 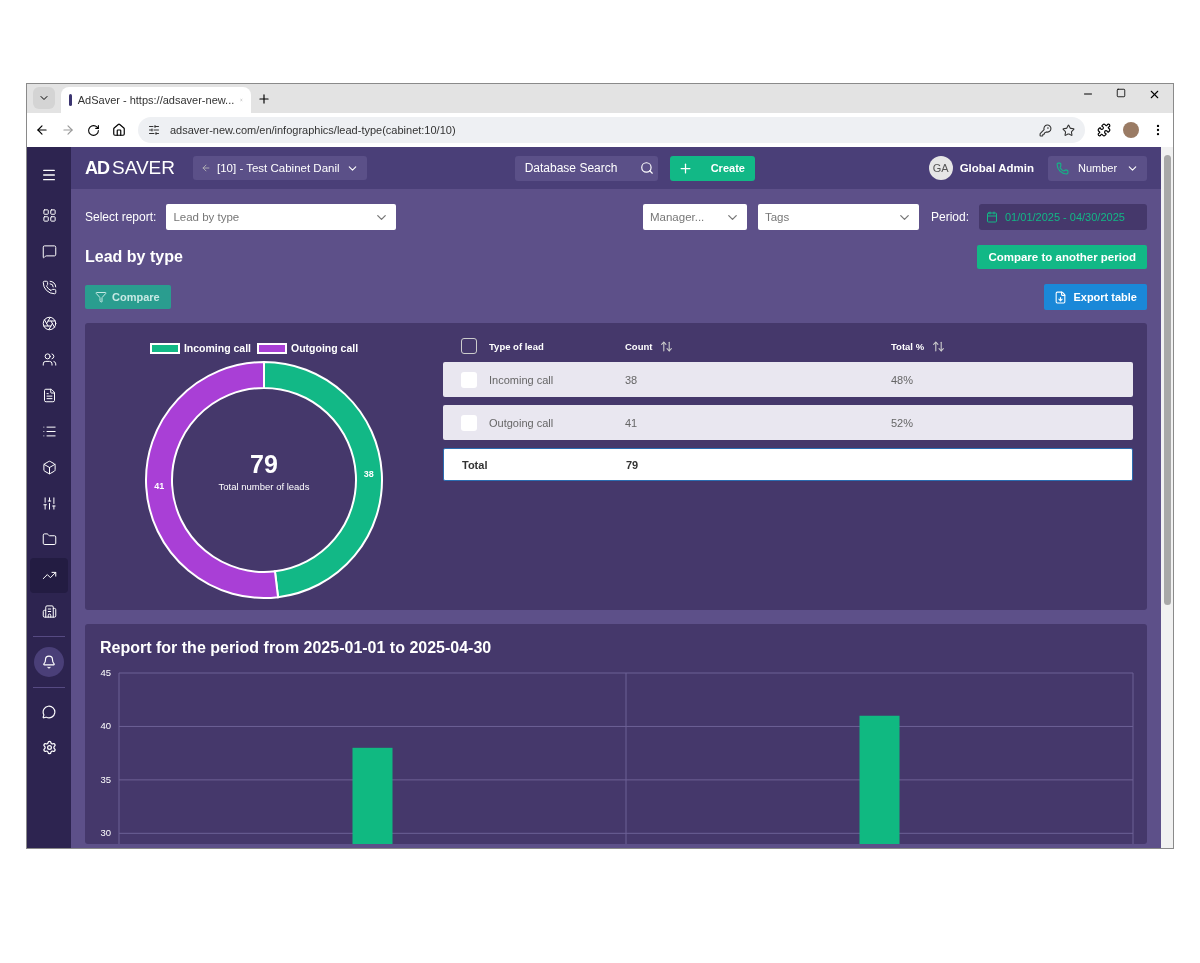 What do you see at coordinates (49, 611) in the screenshot?
I see `building-icon` at bounding box center [49, 611].